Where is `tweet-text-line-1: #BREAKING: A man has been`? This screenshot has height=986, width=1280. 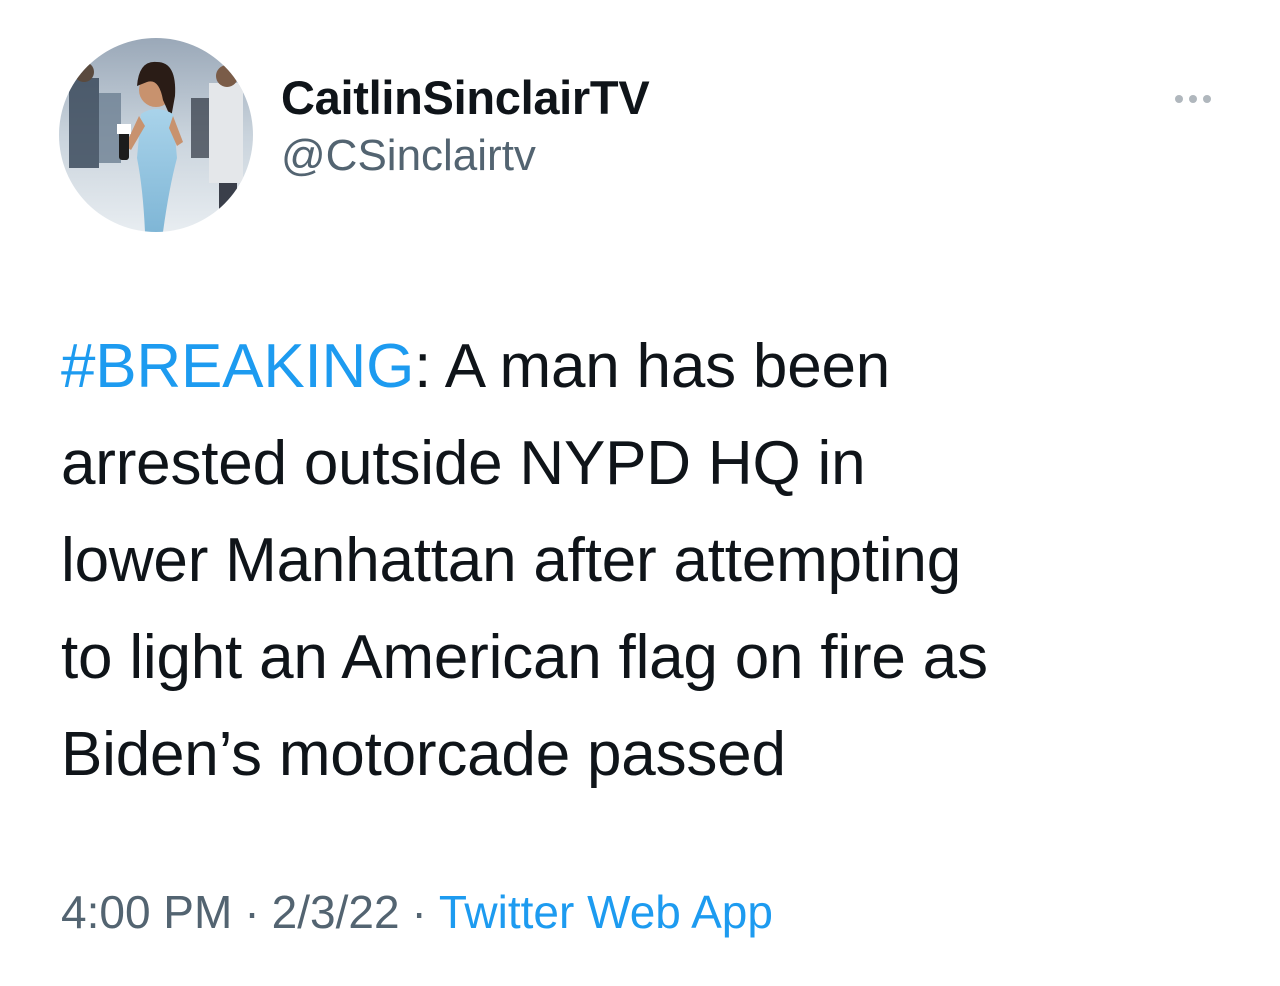 tweet-text-line-1: #BREAKING: A man has been is located at coordinates (646, 366).